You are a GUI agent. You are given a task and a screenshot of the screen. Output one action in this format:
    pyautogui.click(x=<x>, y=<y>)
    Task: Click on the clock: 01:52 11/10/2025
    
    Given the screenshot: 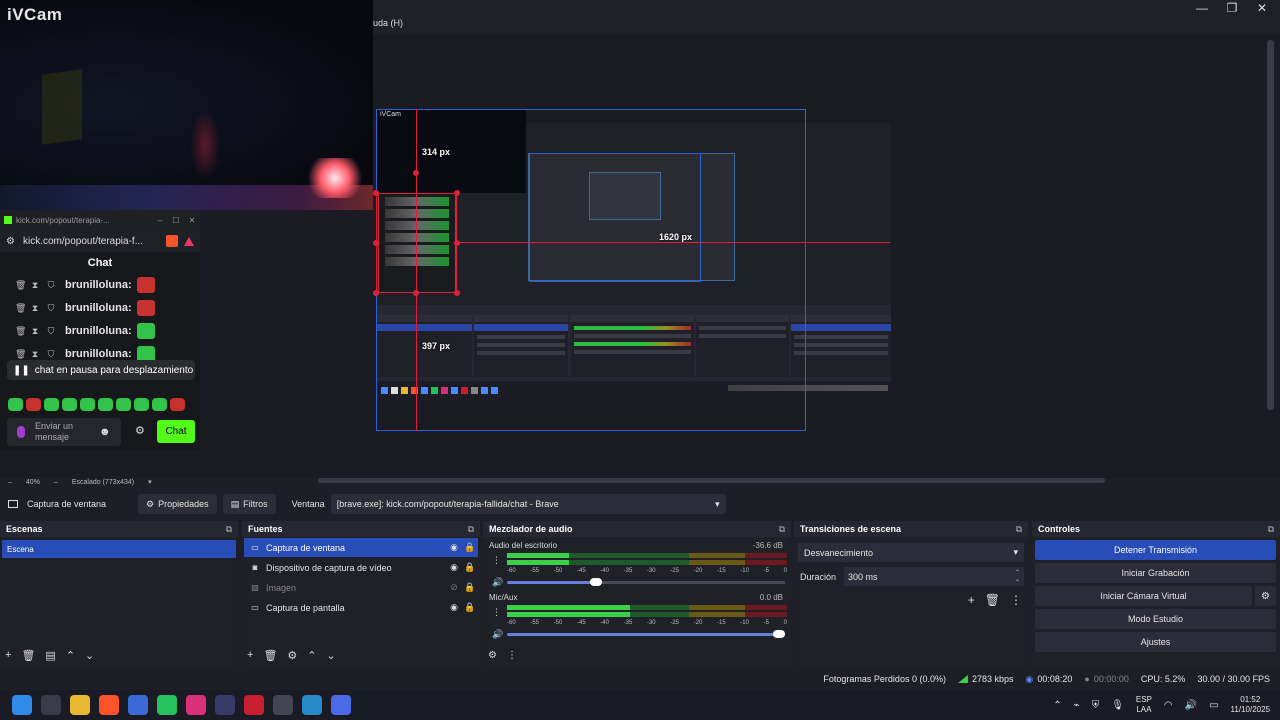 What is the action you would take?
    pyautogui.click(x=1250, y=705)
    